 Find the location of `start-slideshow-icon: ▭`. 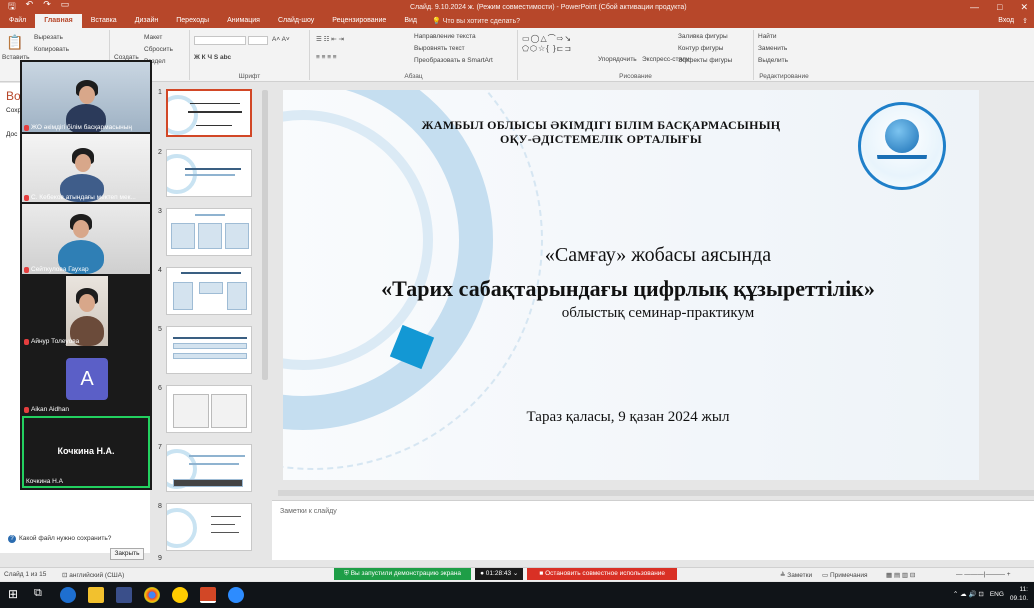

start-slideshow-icon: ▭ is located at coordinates (65, 7).